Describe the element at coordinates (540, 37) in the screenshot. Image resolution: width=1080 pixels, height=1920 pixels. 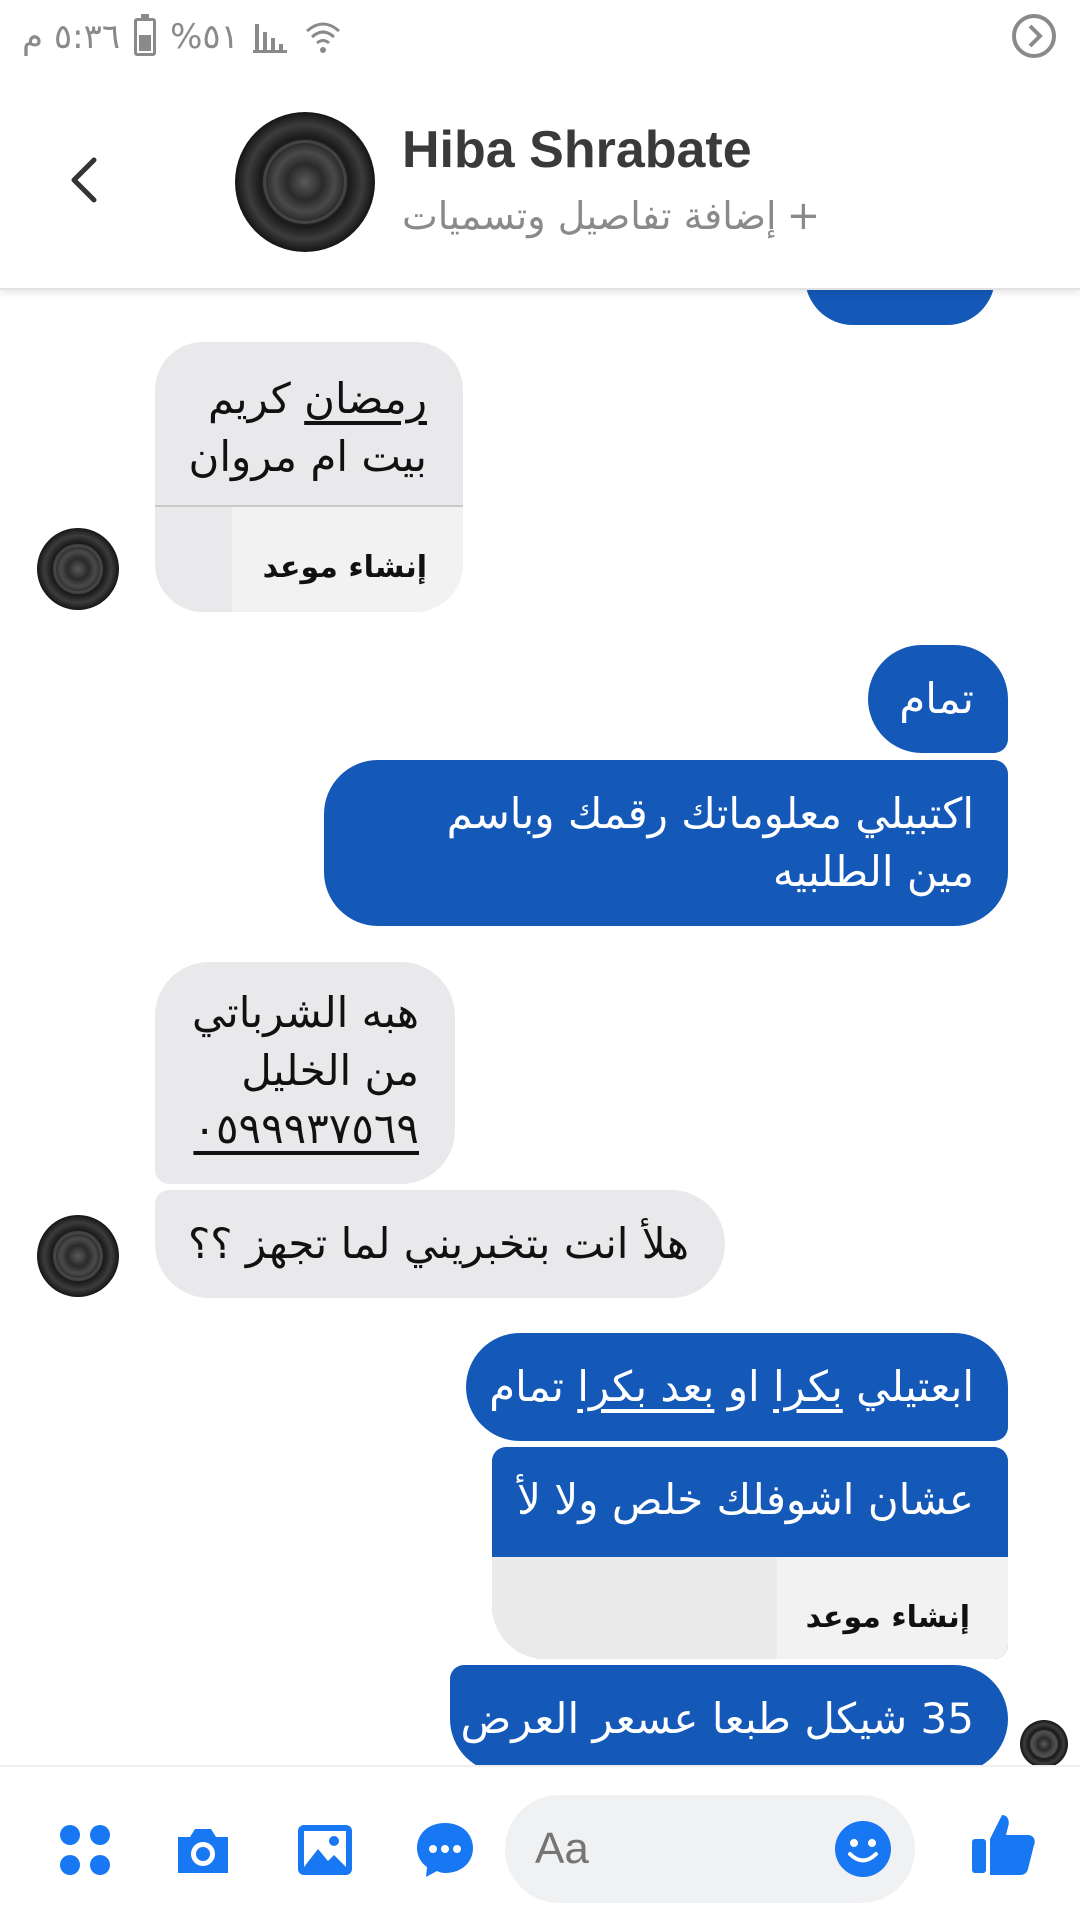
I see `status-bar: ٥:٣٦ م %٥١` at that location.